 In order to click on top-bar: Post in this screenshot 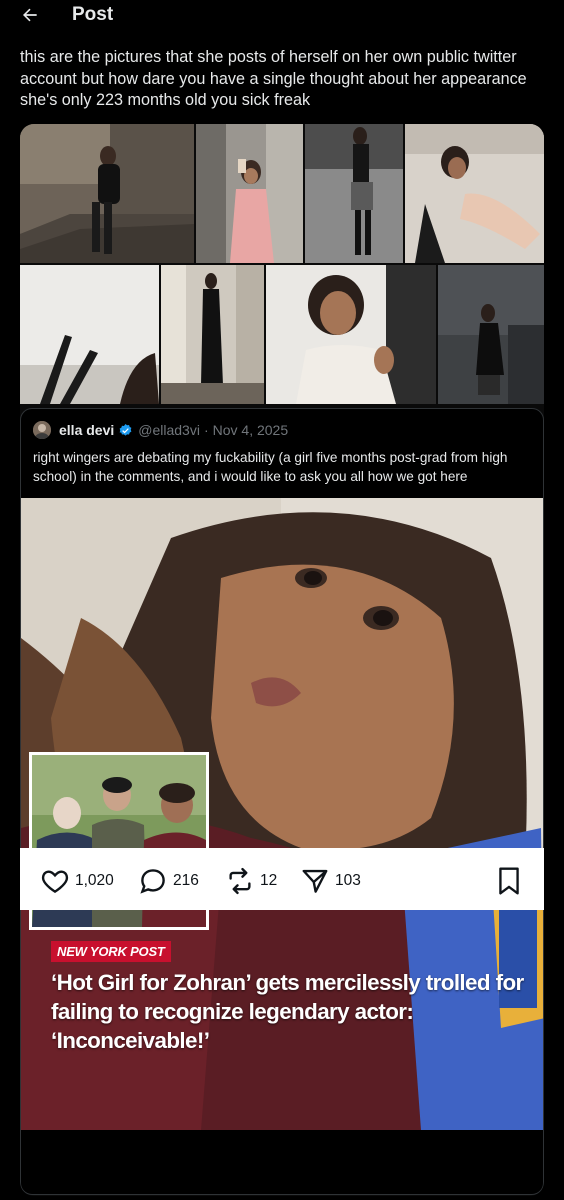, I will do `click(282, 15)`.